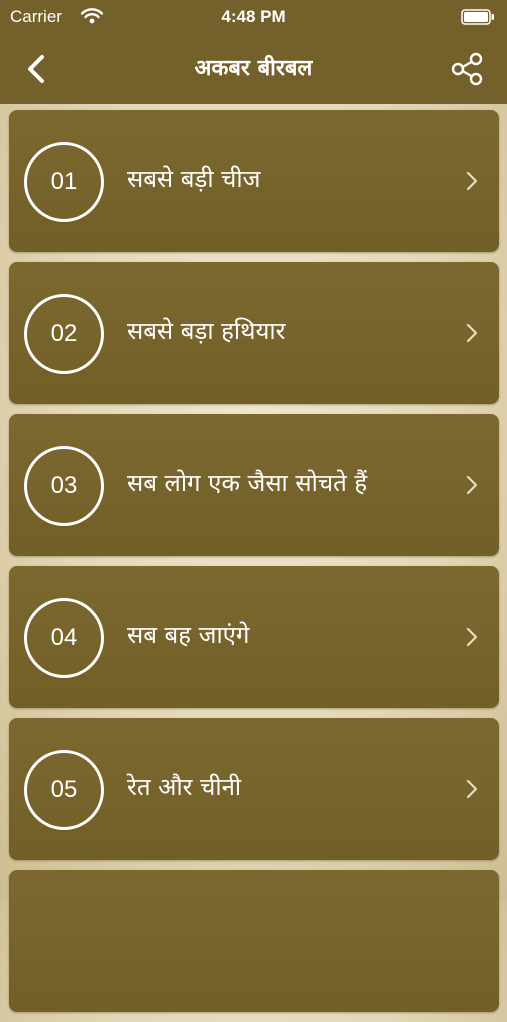 This screenshot has height=1022, width=507. I want to click on item-title: सब बह जाएंगे, so click(188, 635).